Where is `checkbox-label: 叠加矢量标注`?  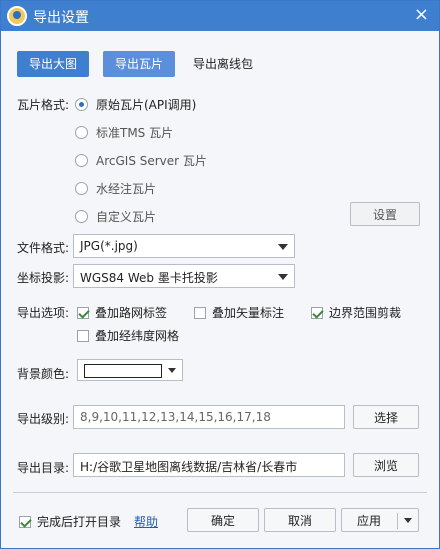
checkbox-label: 叠加矢量标注 is located at coordinates (248, 313).